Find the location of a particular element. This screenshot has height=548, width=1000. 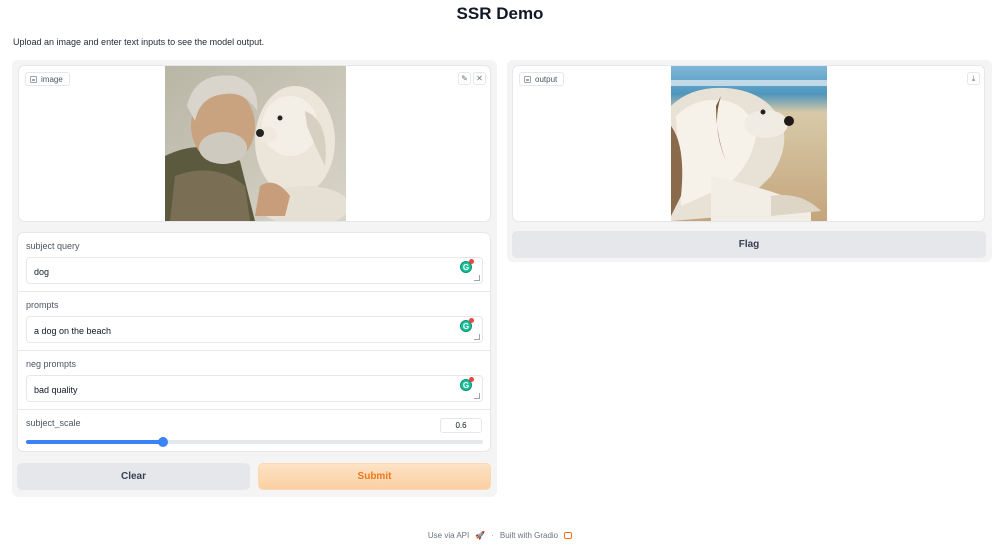

subject-scale-label: subject_scale is located at coordinates (53, 423).